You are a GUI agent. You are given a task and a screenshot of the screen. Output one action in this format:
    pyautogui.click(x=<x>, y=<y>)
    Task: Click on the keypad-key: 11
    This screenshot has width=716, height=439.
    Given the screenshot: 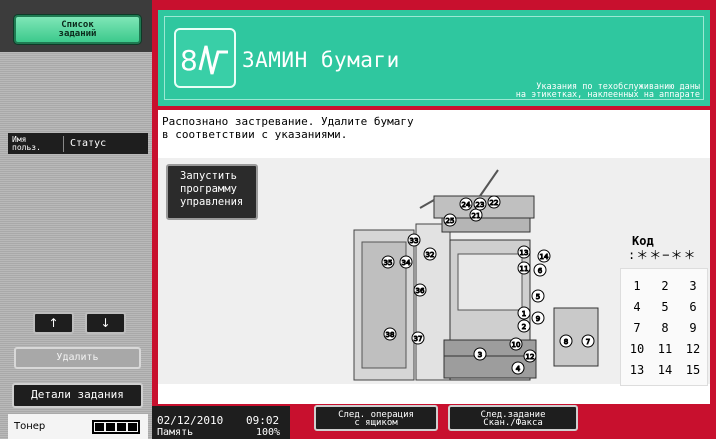 What is the action you would take?
    pyautogui.click(x=665, y=349)
    